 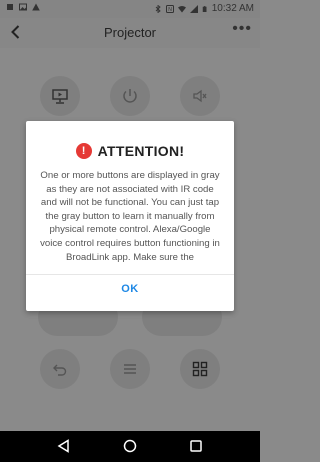 I want to click on menu-icon, so click(x=130, y=369).